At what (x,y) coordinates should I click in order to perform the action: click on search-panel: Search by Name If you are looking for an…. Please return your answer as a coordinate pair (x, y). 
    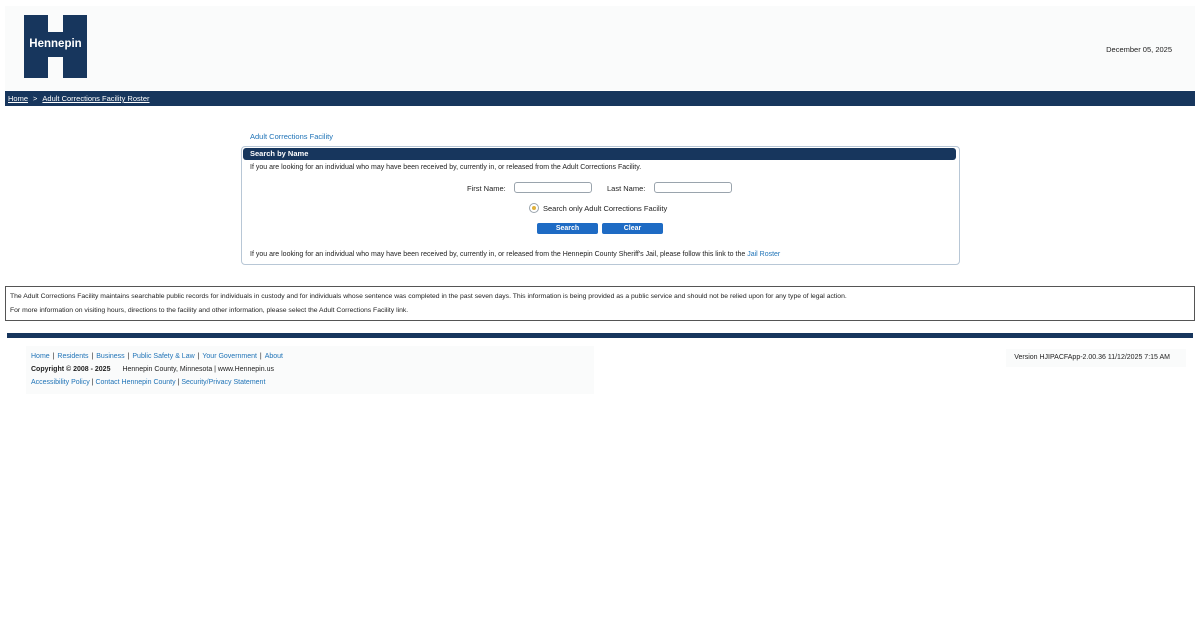
    Looking at the image, I should click on (600, 205).